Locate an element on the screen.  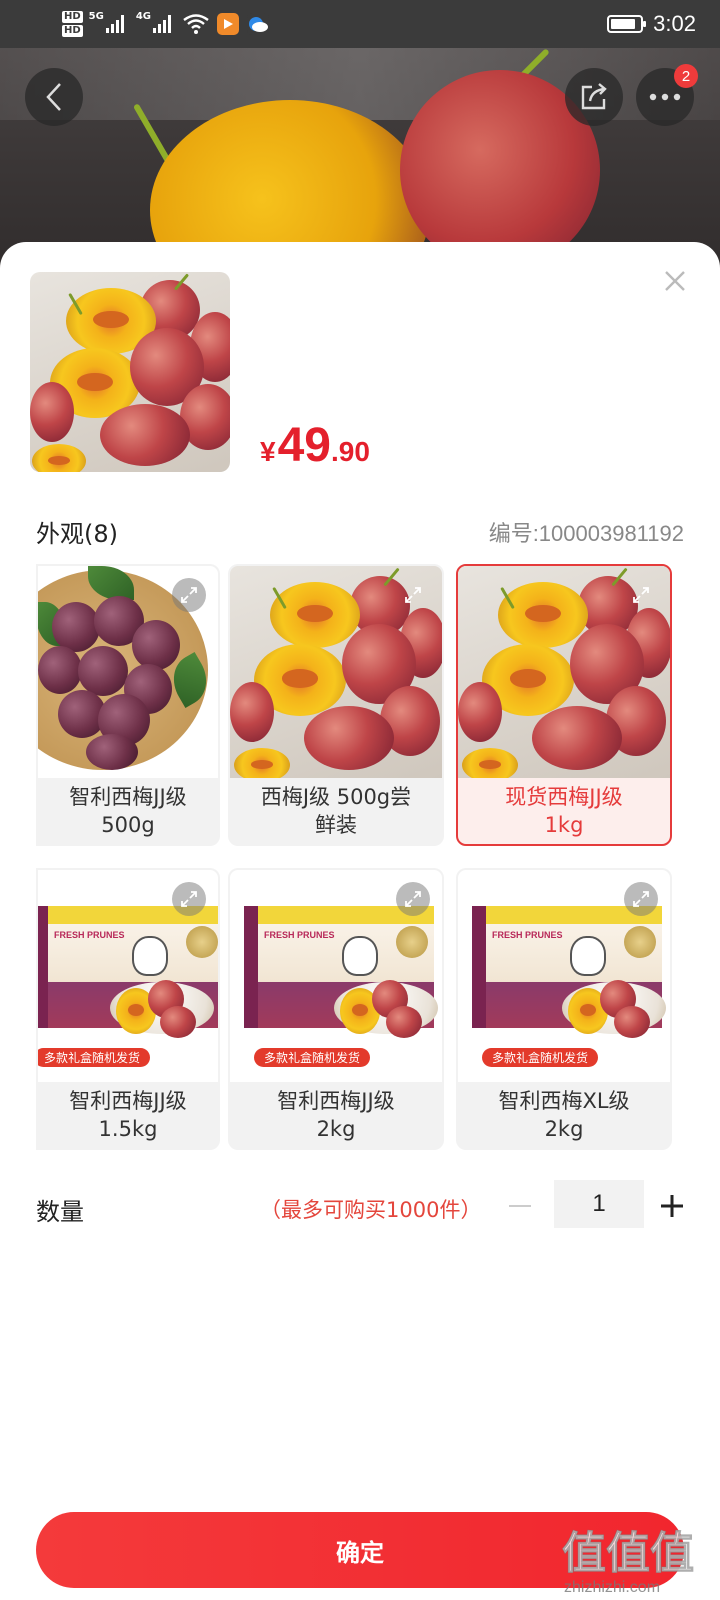
share-button is located at coordinates (594, 97).